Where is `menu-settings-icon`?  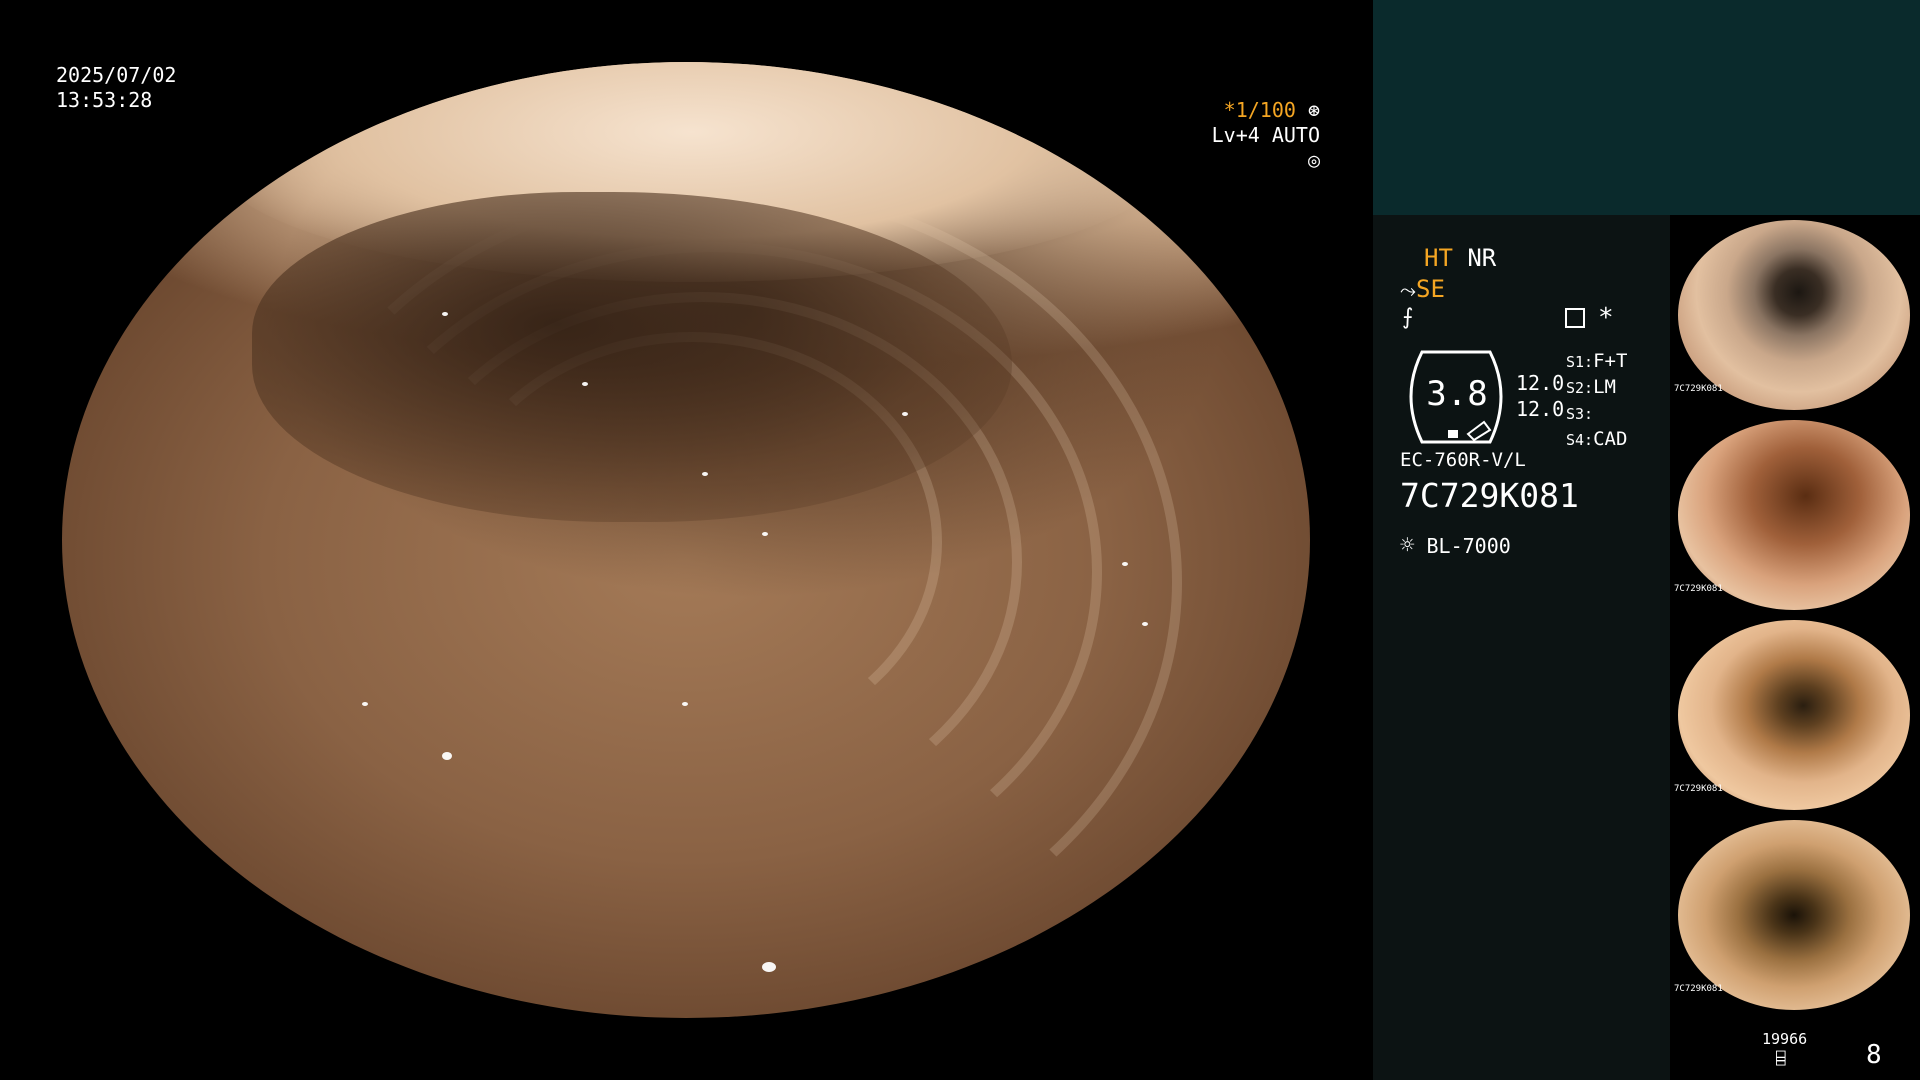 menu-settings-icon is located at coordinates (1575, 318).